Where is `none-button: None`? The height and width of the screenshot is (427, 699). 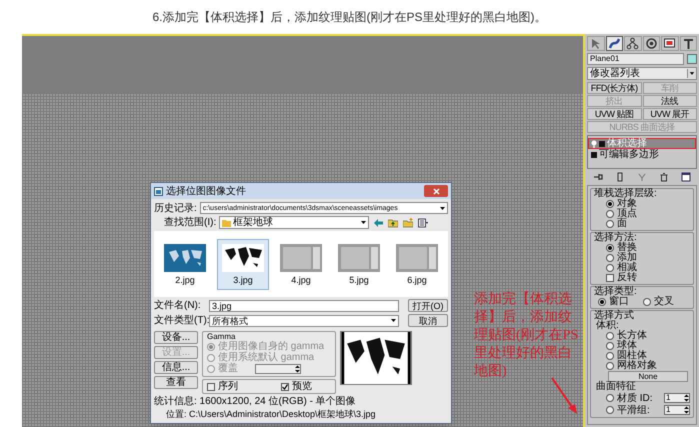
none-button: None is located at coordinates (648, 376).